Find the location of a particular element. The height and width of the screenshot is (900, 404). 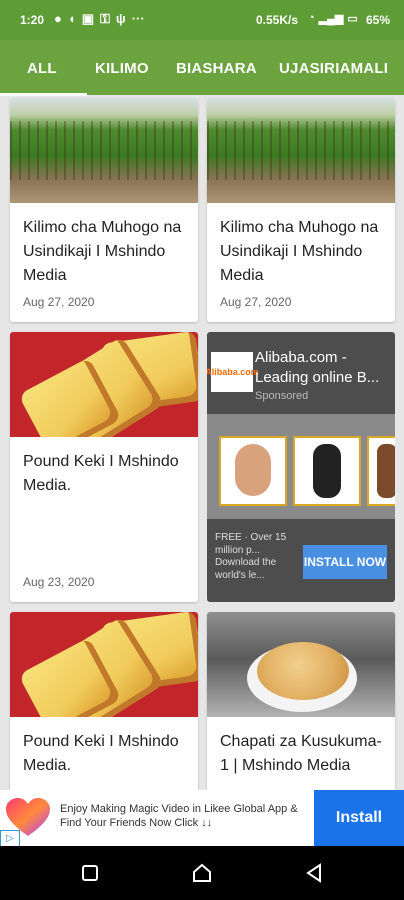

ad-install-button: INSTALL NOW is located at coordinates (345, 562).